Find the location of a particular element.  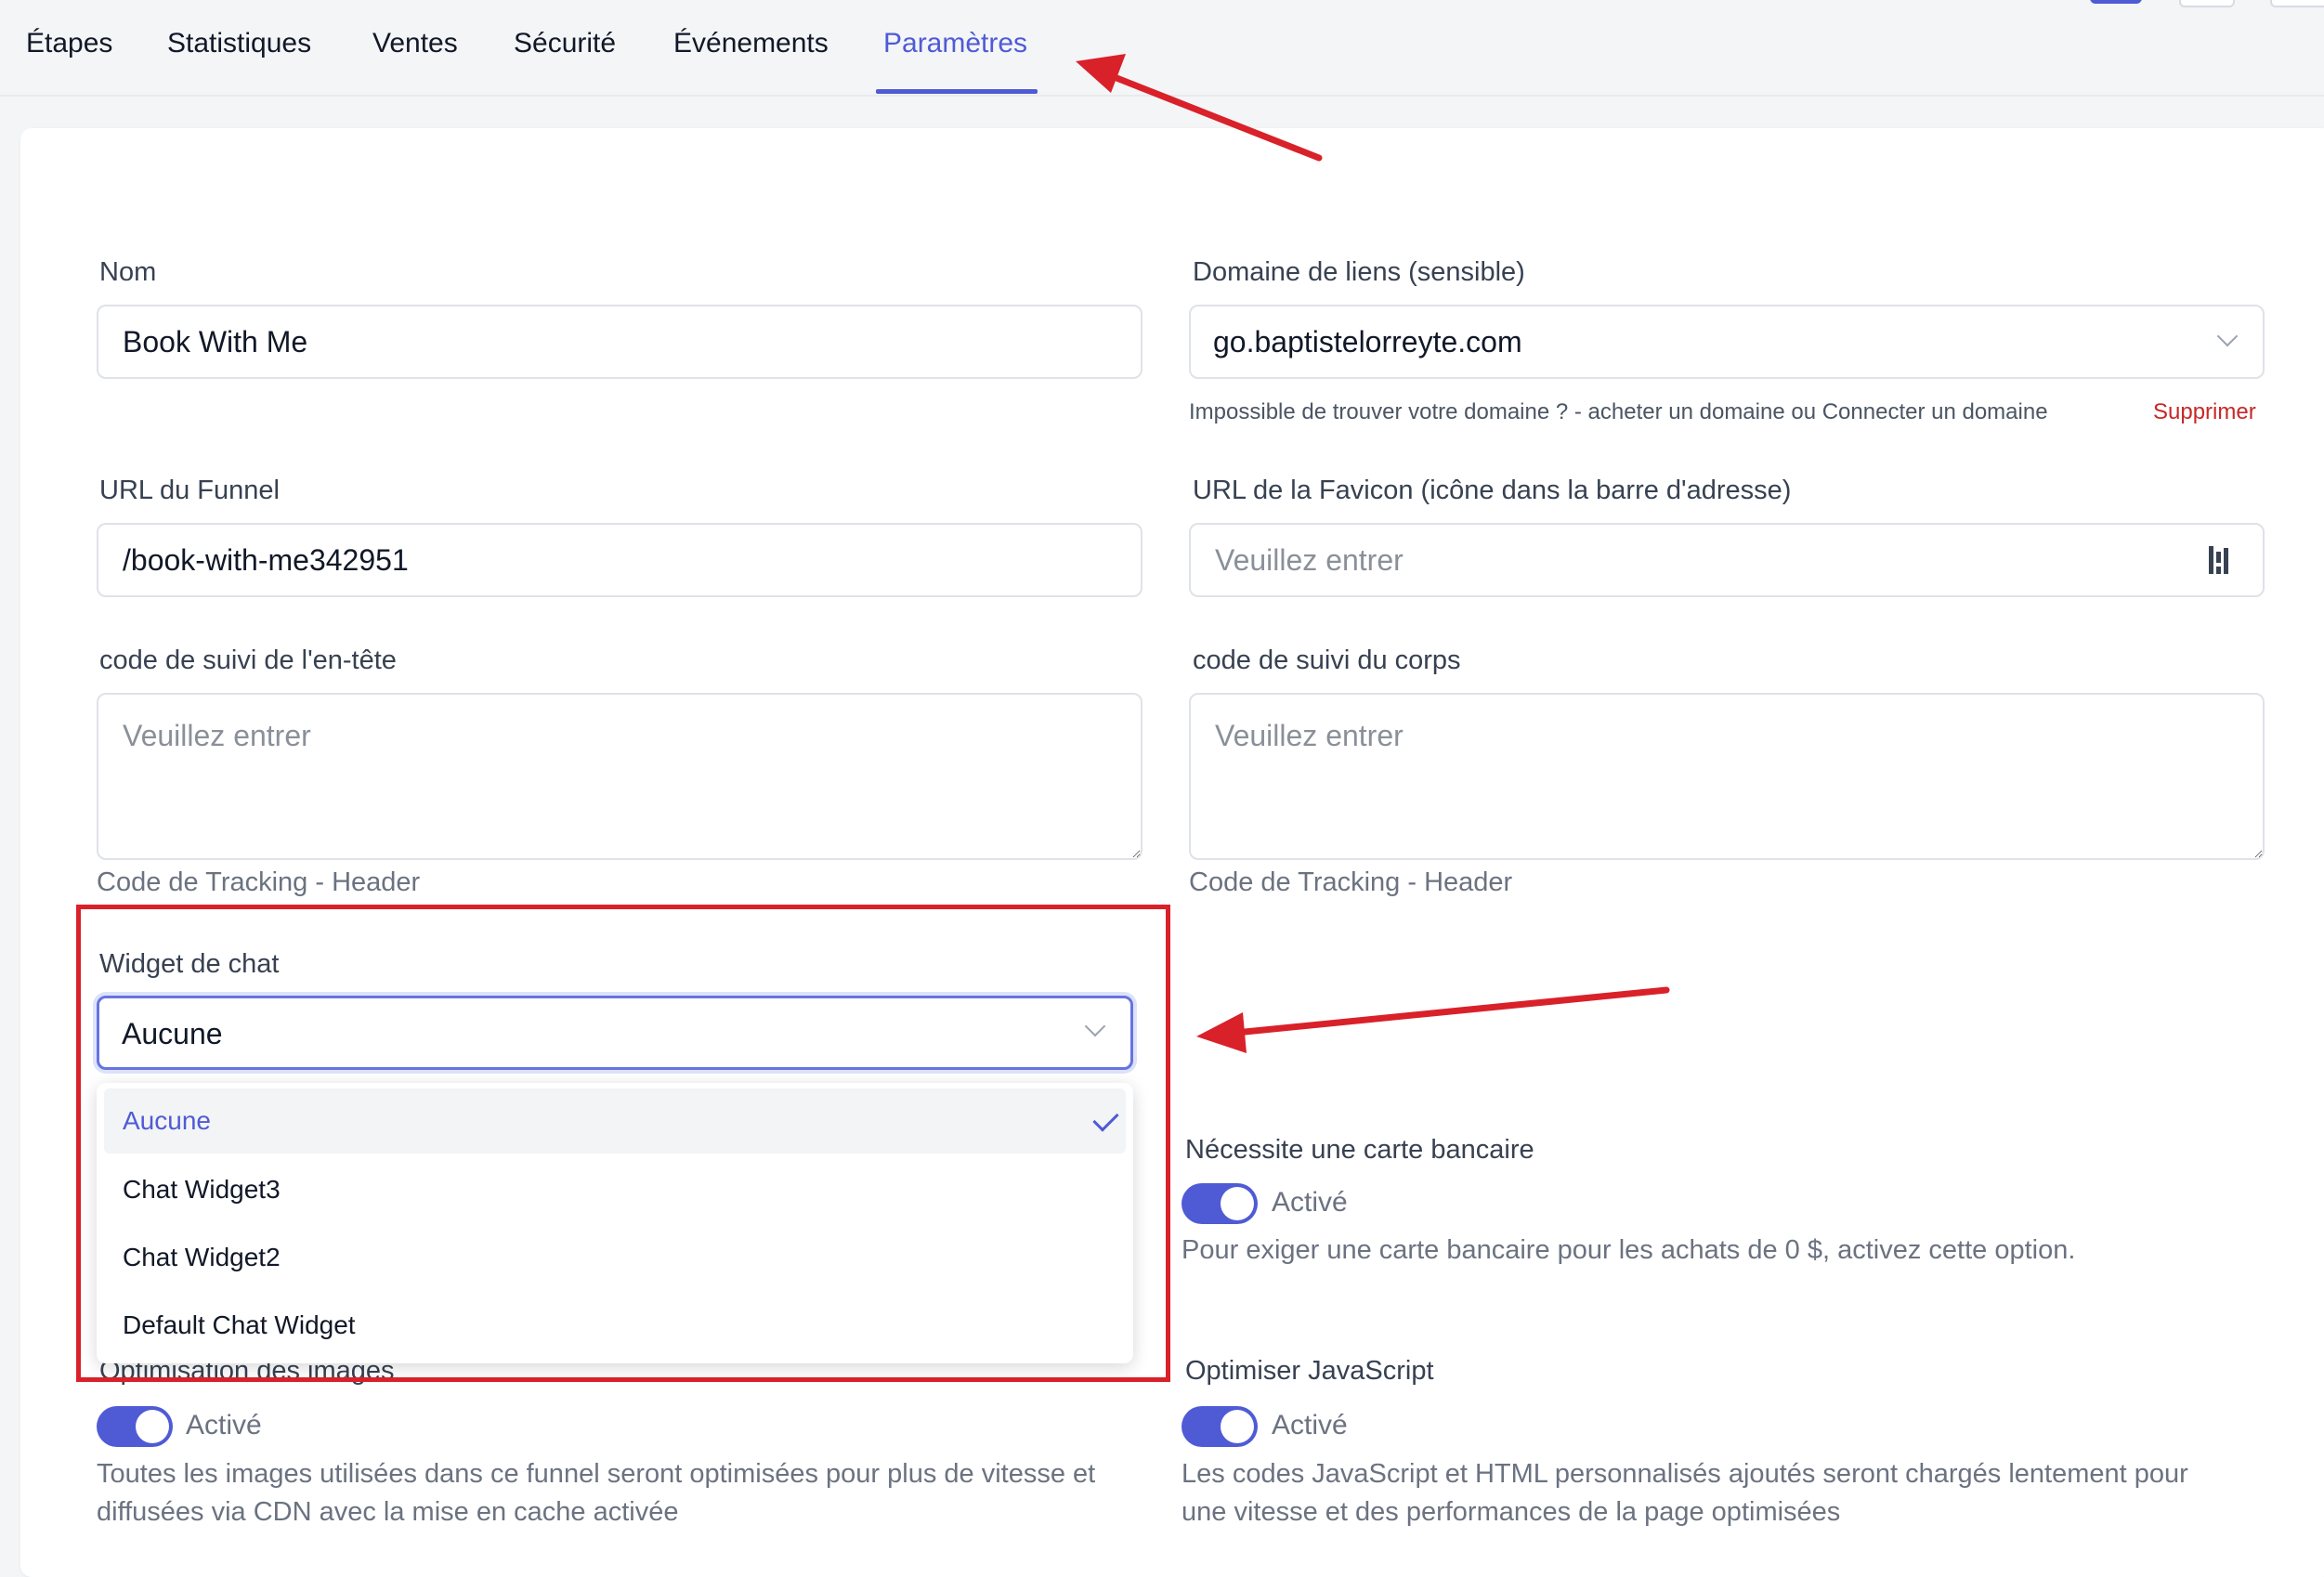

funnel-url-input is located at coordinates (619, 560).